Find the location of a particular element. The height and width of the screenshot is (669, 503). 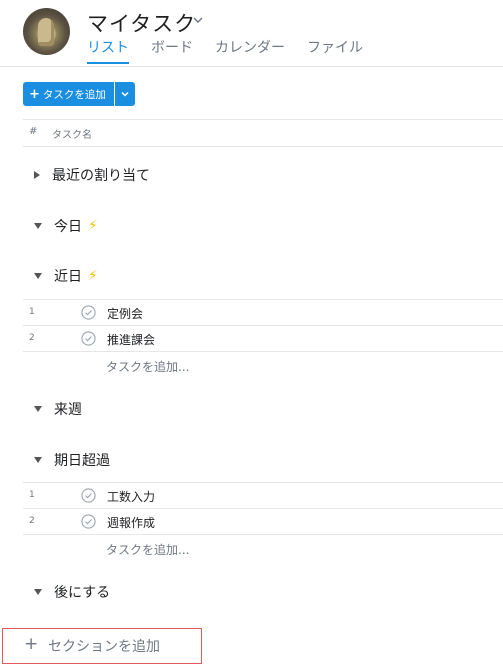

page-title: マイタスク is located at coordinates (141, 23).